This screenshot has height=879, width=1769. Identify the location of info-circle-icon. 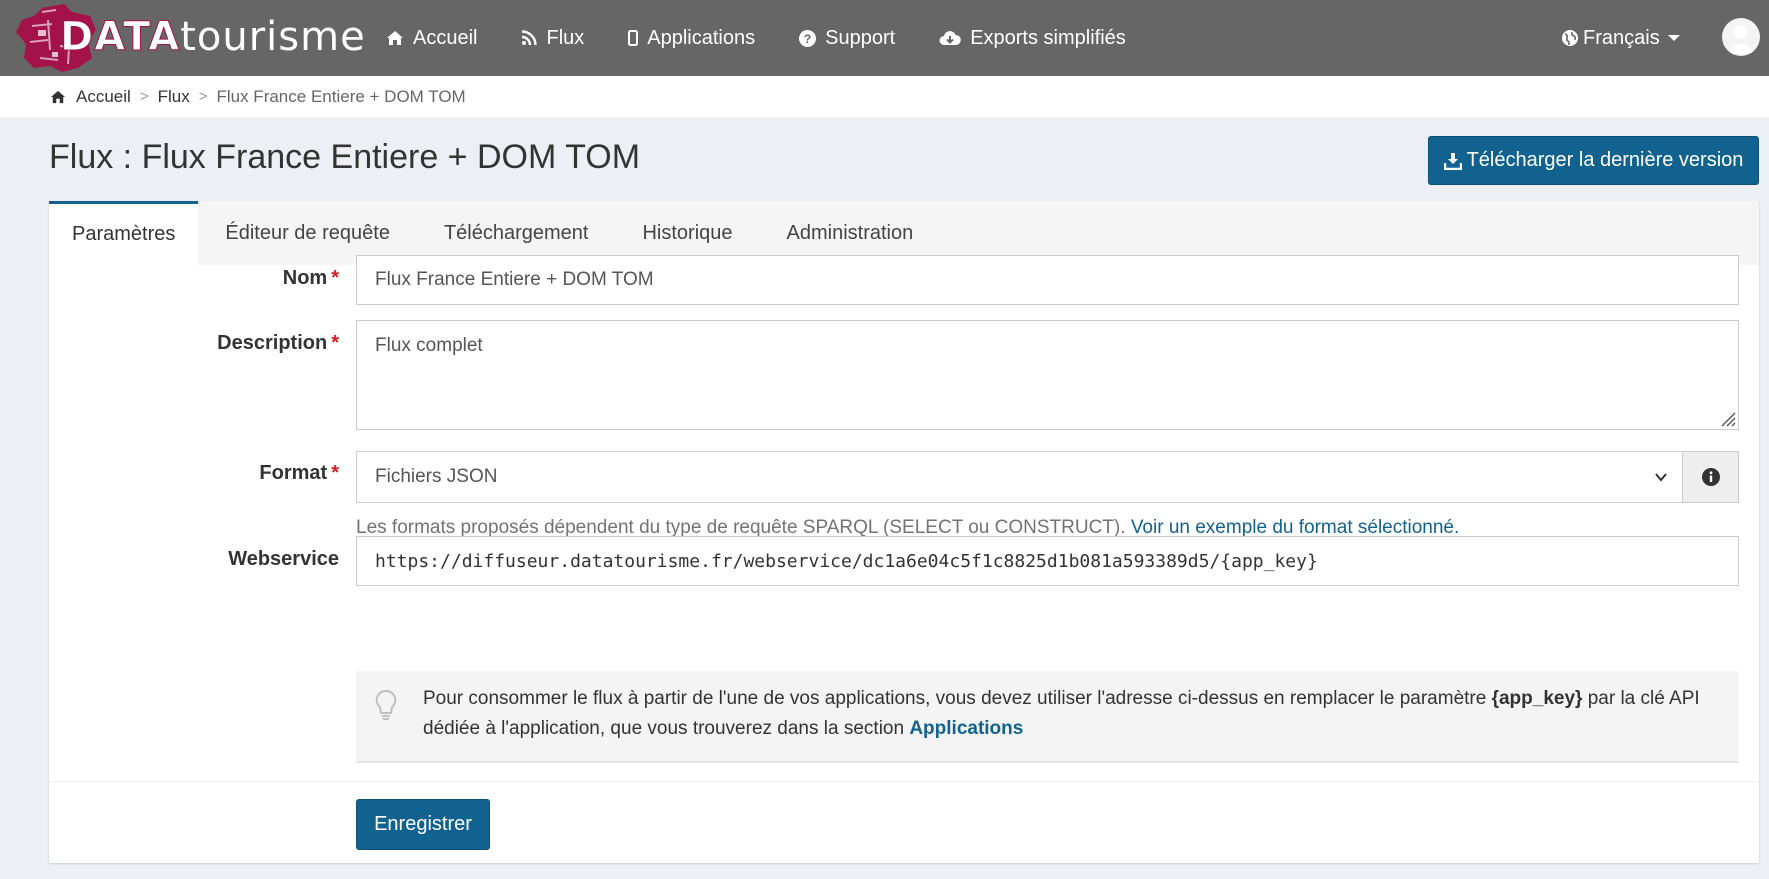
(1710, 477).